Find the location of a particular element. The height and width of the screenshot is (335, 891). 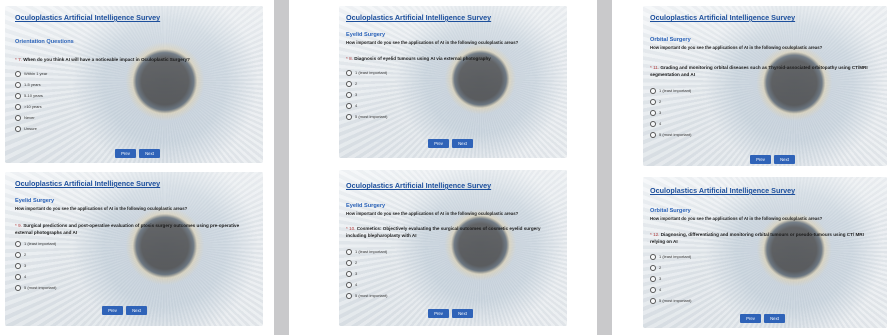

option-unsure: Unsure is located at coordinates (31, 128).